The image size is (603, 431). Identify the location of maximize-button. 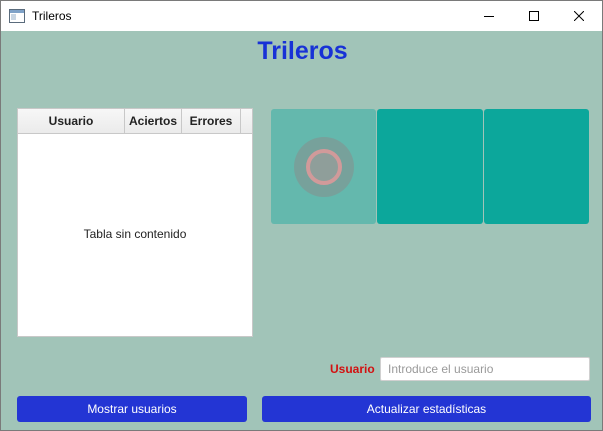
(534, 16).